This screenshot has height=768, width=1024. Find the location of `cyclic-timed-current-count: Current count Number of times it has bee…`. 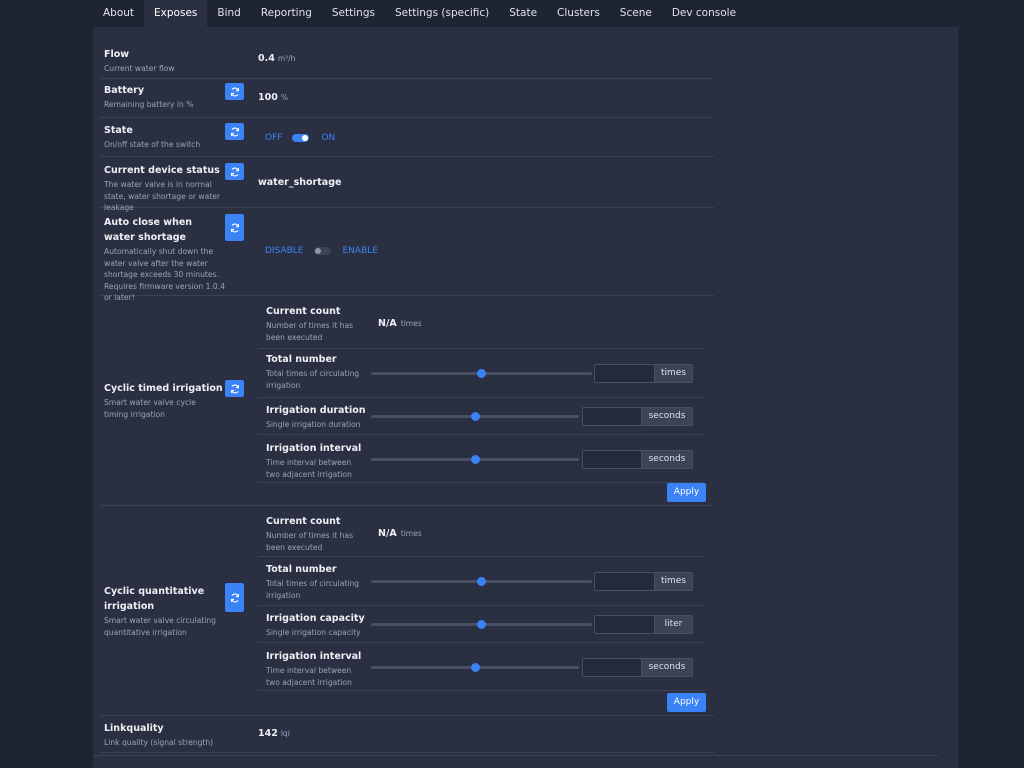

cyclic-timed-current-count: Current count Number of times it has bee… is located at coordinates (481, 324).